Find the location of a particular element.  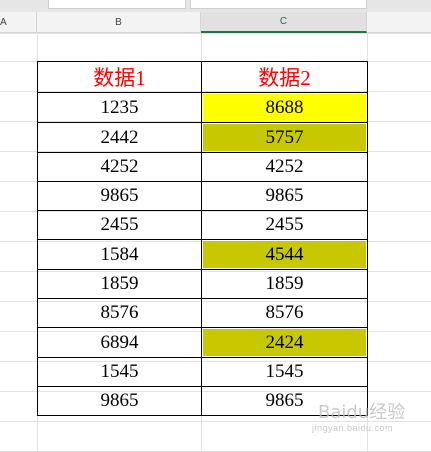

cell-c: 4544 is located at coordinates (284, 254).